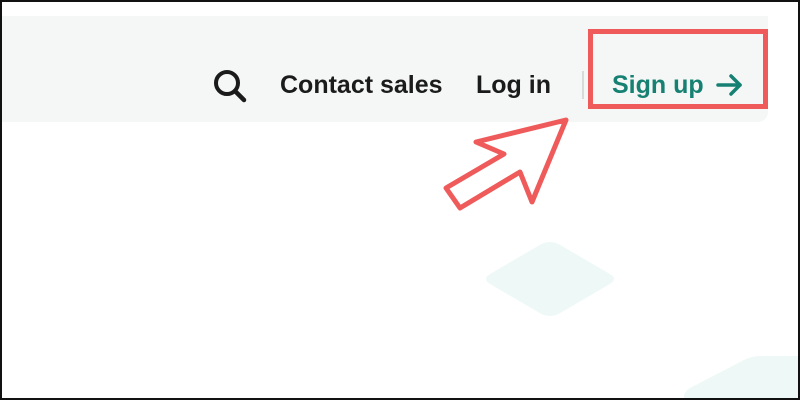 This screenshot has width=800, height=400. What do you see at coordinates (583, 85) in the screenshot?
I see `nav-divider` at bounding box center [583, 85].